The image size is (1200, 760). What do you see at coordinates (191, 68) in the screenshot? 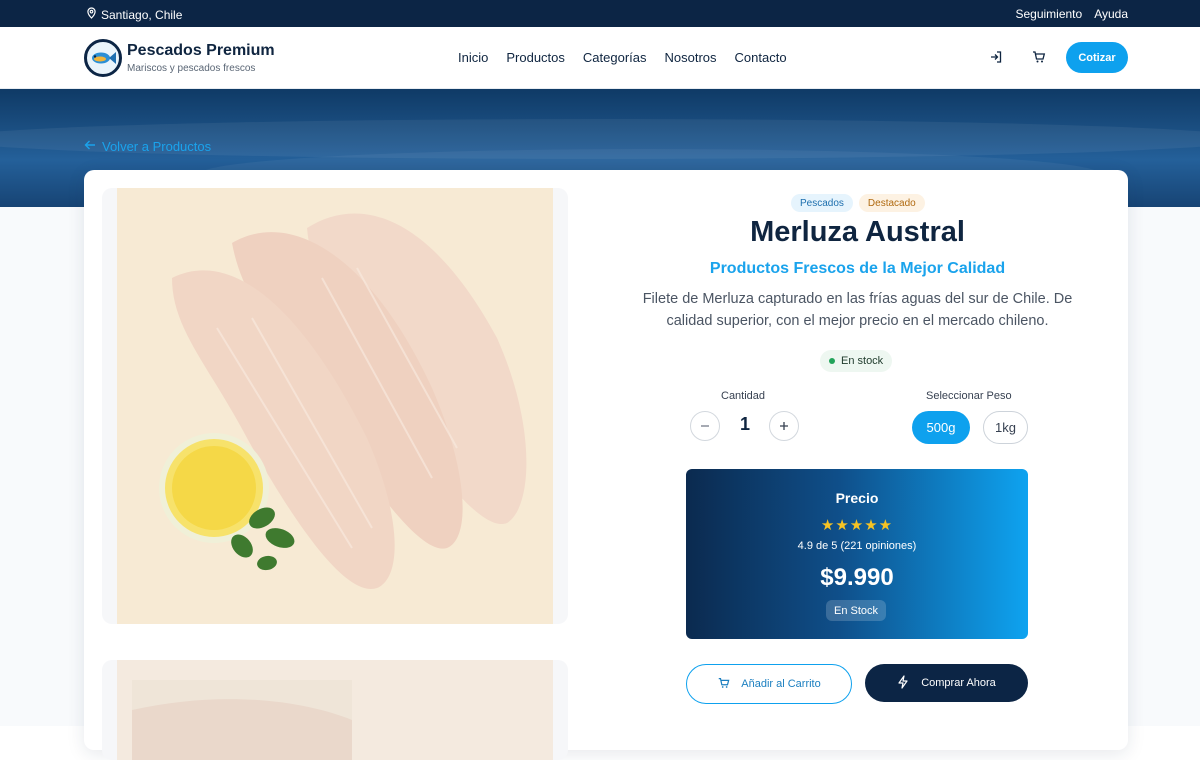
I see `brand-subtitle: Mariscos y pescados frescos` at bounding box center [191, 68].